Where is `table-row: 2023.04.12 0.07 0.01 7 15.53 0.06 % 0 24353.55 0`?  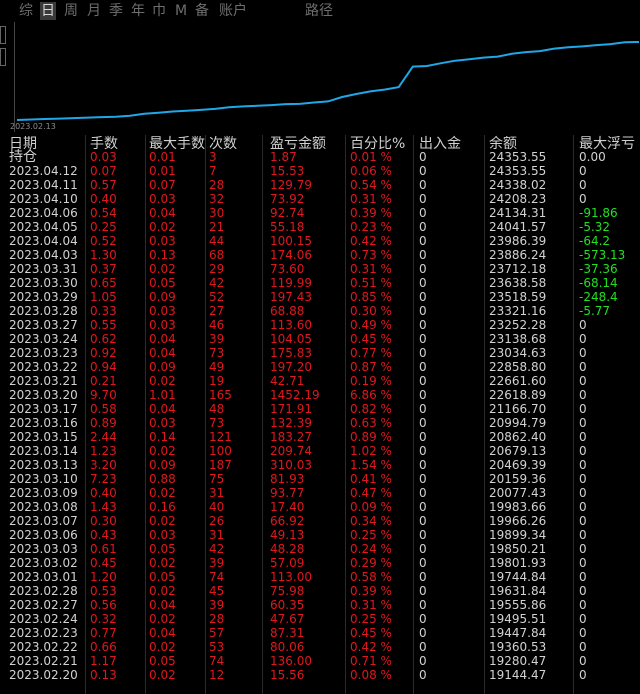
table-row: 2023.04.12 0.07 0.01 7 15.53 0.06 % 0 24353.55 0 is located at coordinates (320, 171).